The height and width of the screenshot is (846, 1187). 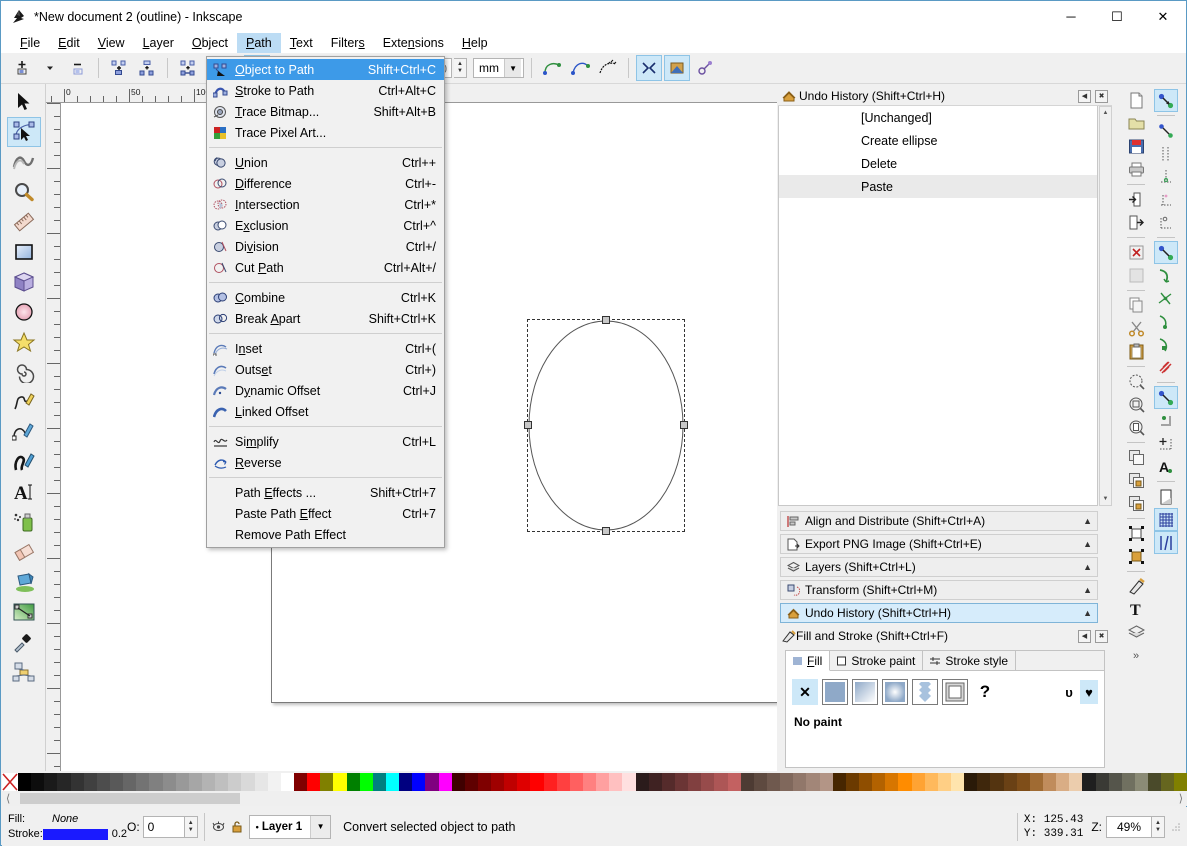 I want to click on dock-panel-layers: Layers (Shift+Ctrl+L) ▲, so click(x=939, y=567).